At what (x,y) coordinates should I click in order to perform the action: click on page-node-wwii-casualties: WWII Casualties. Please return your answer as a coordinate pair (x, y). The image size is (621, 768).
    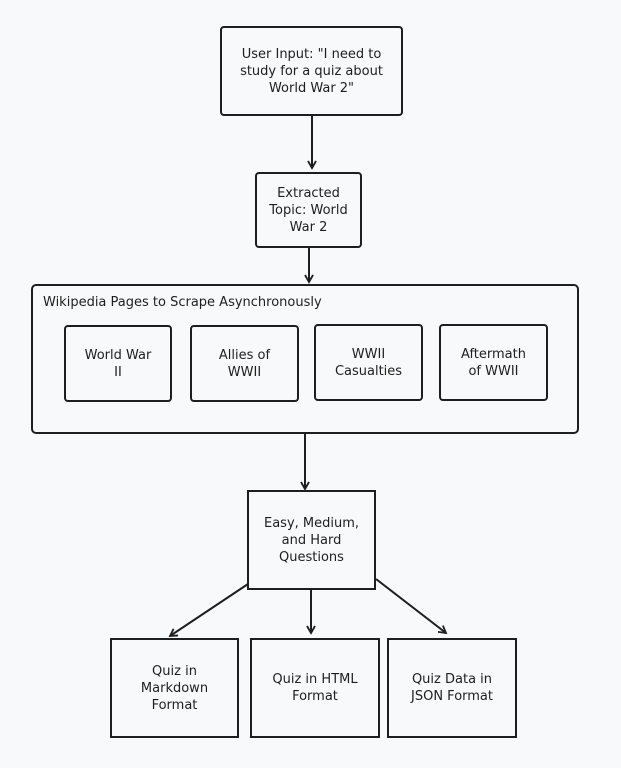
    Looking at the image, I should click on (368, 362).